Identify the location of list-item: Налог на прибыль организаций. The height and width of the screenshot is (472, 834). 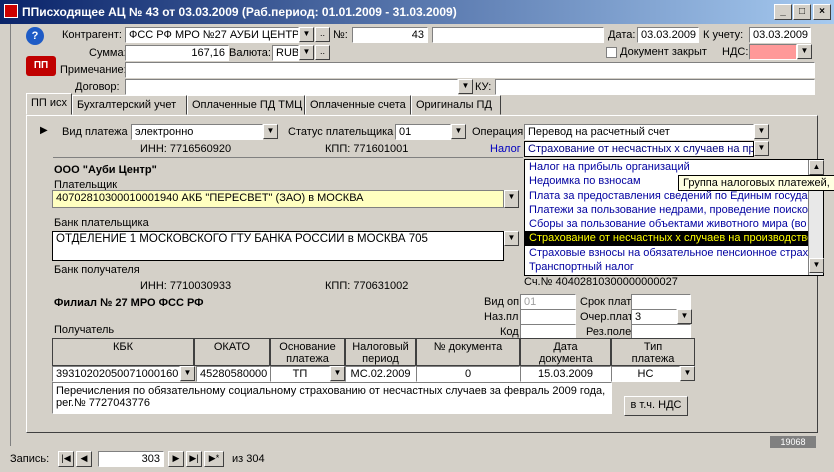
(674, 167).